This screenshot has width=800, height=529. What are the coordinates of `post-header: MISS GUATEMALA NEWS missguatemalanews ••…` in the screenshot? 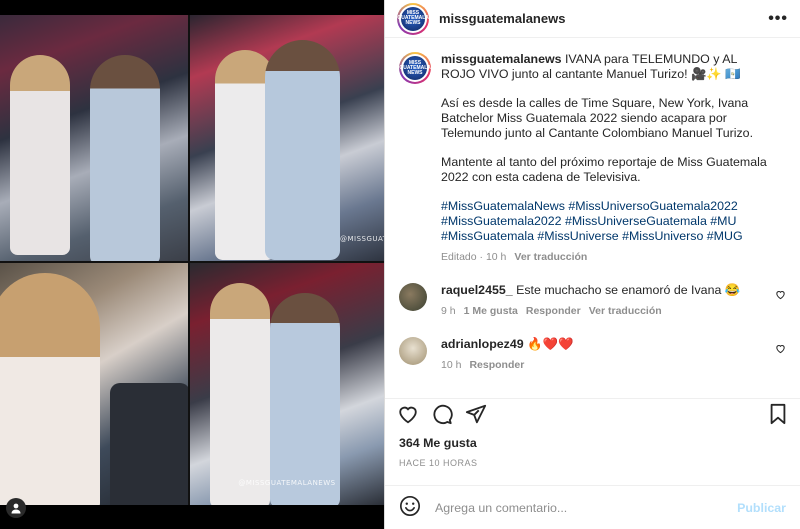 It's located at (592, 19).